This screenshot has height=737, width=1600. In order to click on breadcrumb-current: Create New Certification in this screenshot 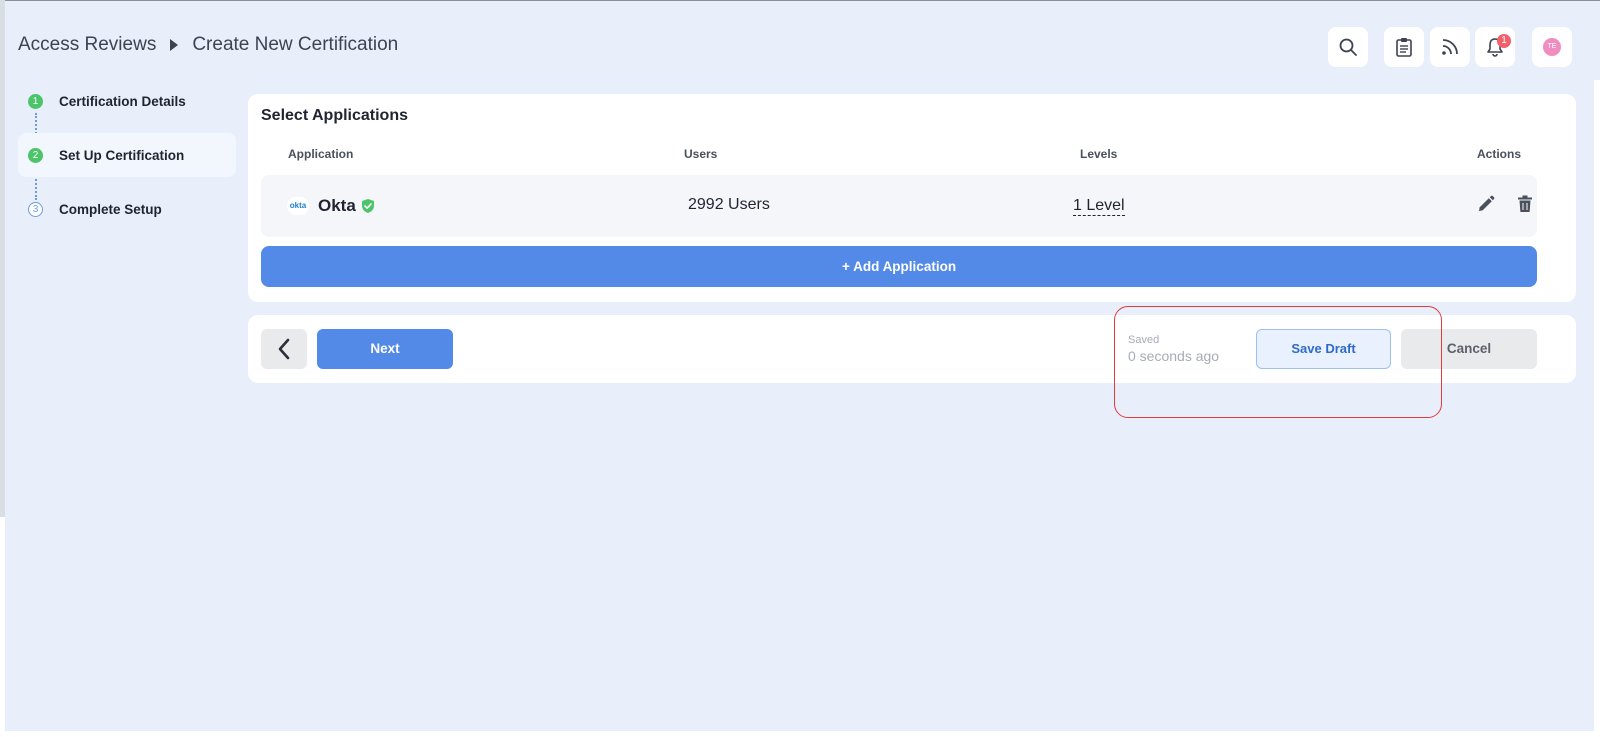, I will do `click(295, 44)`.